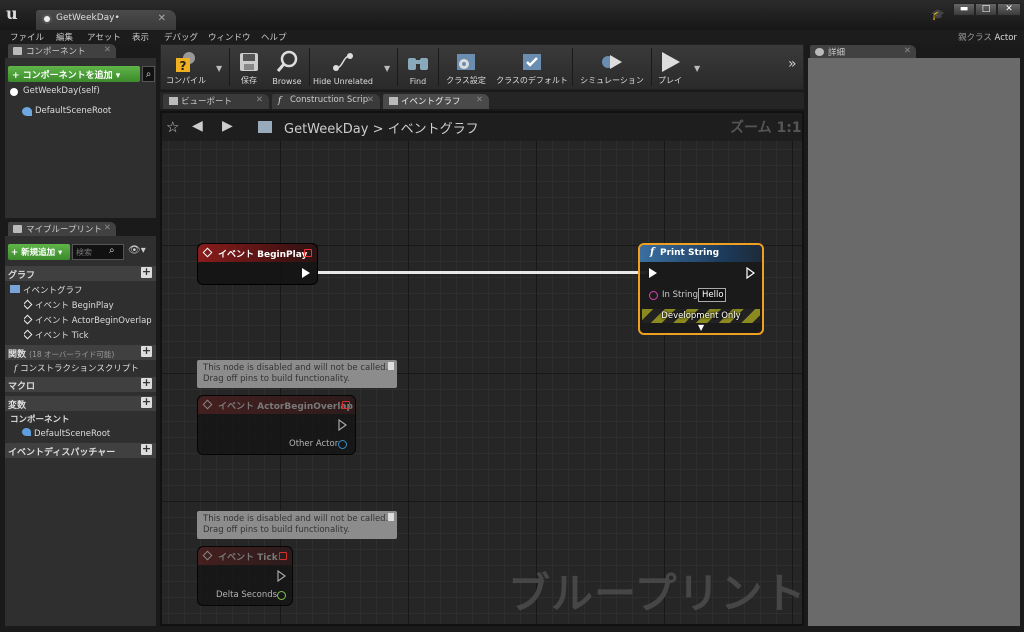  Describe the element at coordinates (80, 384) in the screenshot. I see `section-macros: マクロ +` at that location.